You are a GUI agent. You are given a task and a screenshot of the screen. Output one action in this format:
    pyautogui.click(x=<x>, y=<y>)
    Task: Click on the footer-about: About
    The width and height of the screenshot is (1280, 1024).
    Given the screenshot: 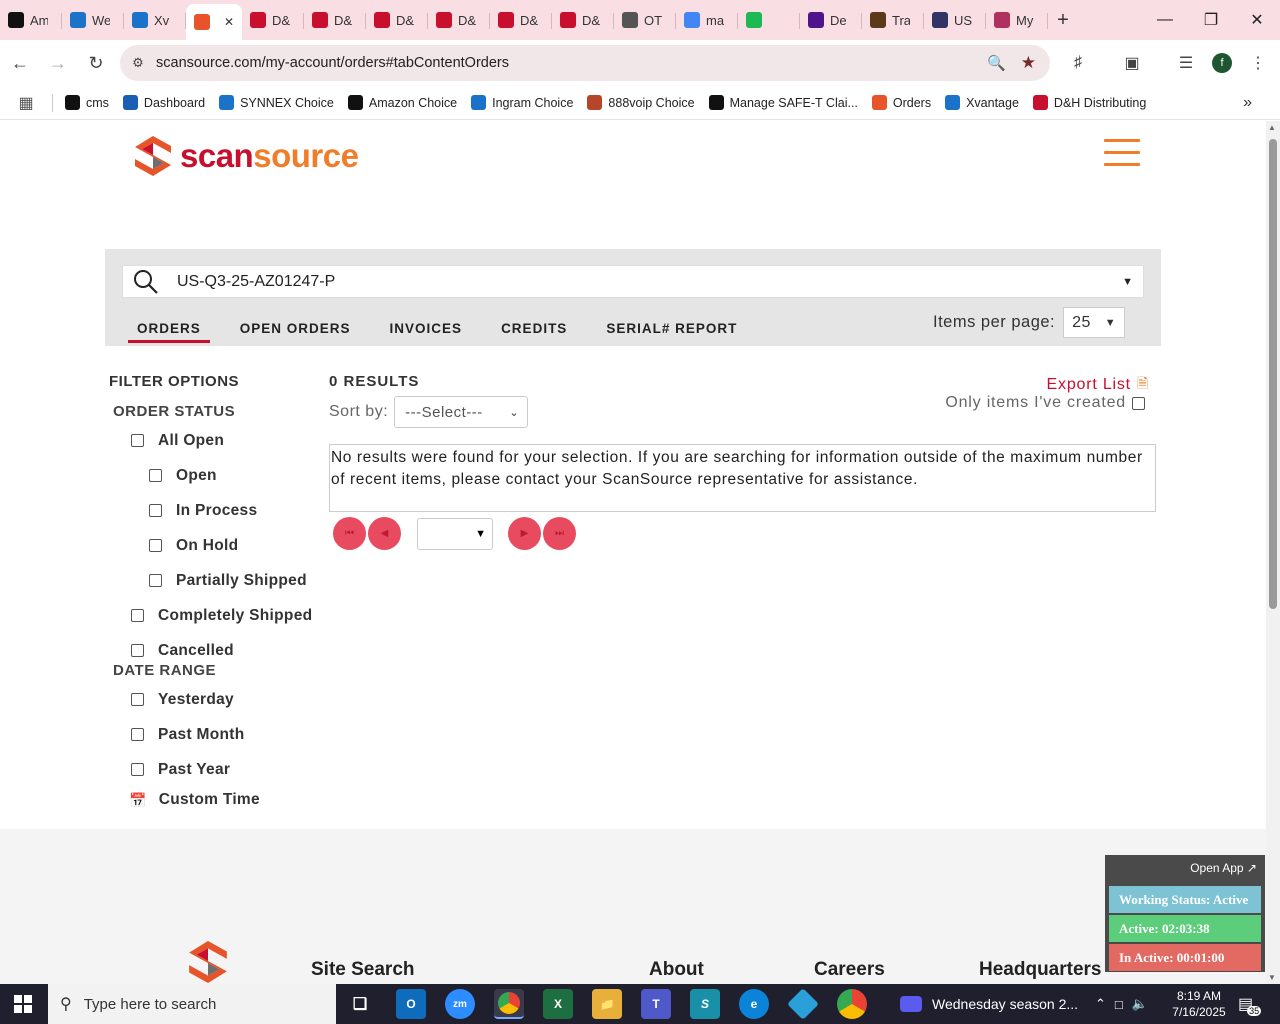 What is the action you would take?
    pyautogui.click(x=676, y=970)
    